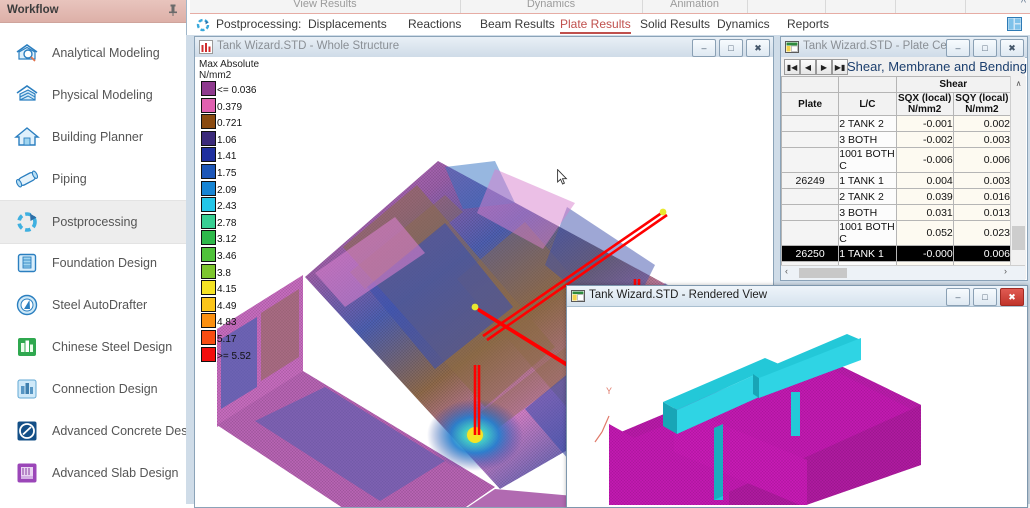 This screenshot has height=508, width=1030. Describe the element at coordinates (810, 253) in the screenshot. I see `cell-plate: 26250` at that location.